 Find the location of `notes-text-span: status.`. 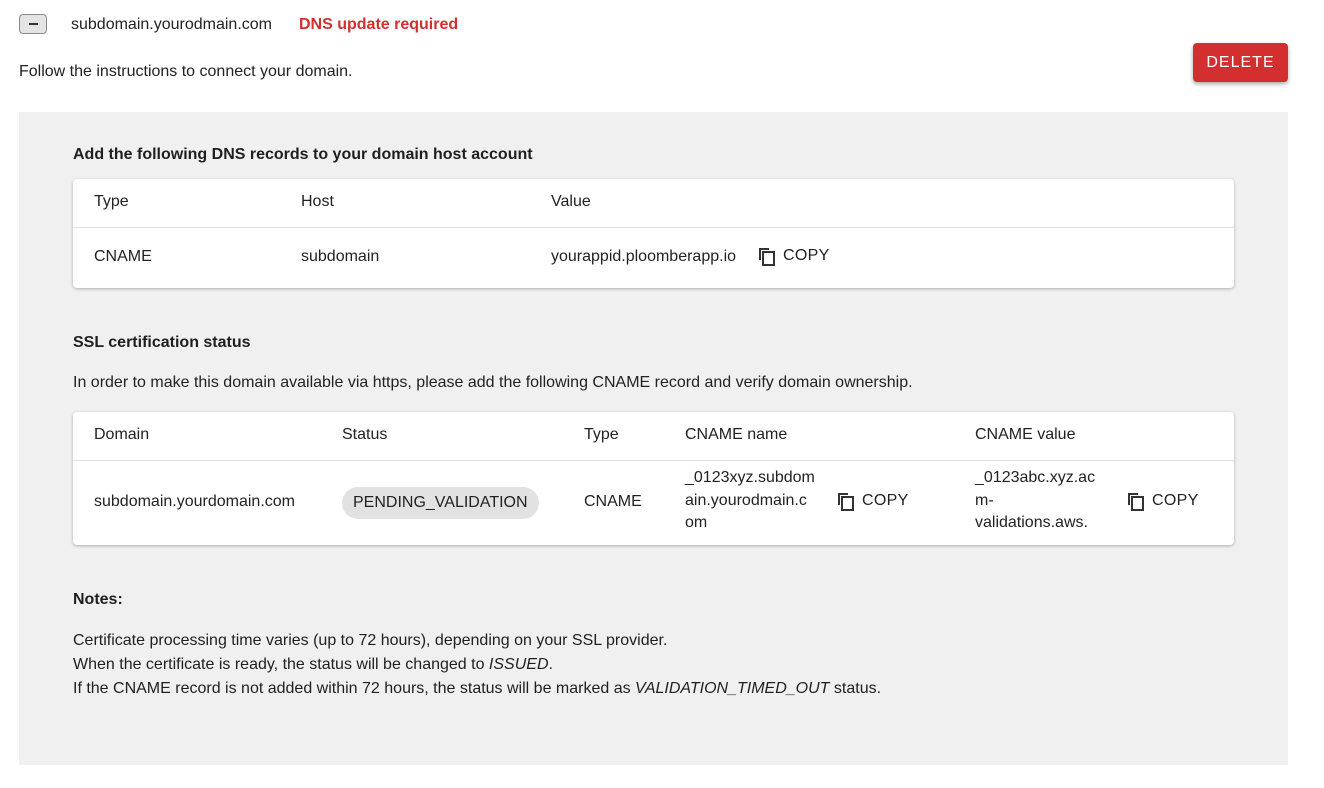

notes-text-span: status. is located at coordinates (855, 688).